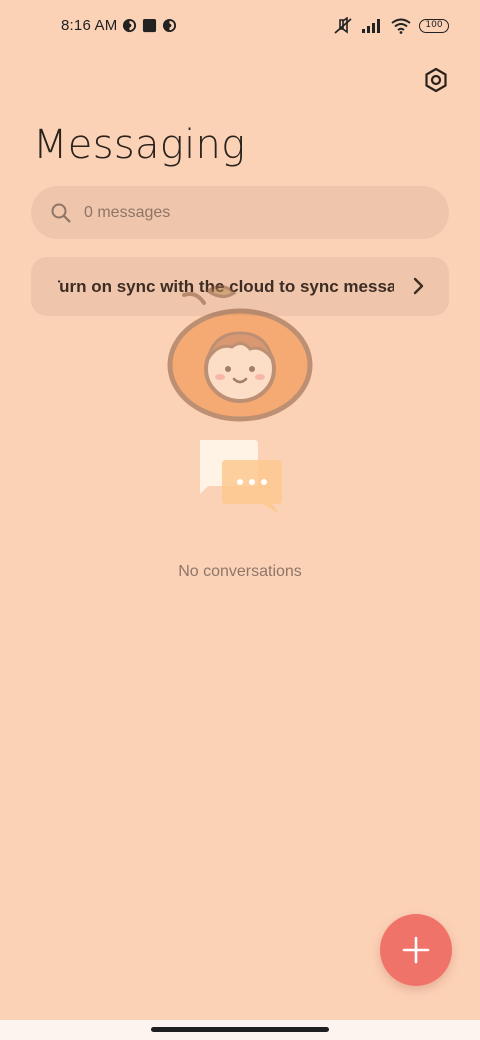  I want to click on empty-chat-bubbles-icon, so click(241, 477).